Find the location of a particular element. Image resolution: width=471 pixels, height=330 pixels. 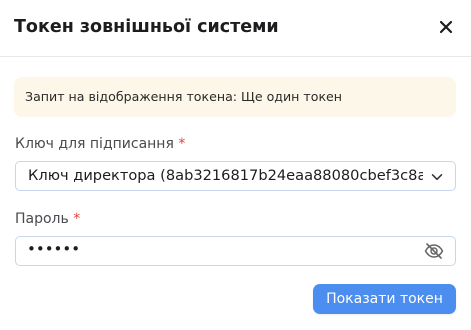

eye-off-icon is located at coordinates (434, 251).